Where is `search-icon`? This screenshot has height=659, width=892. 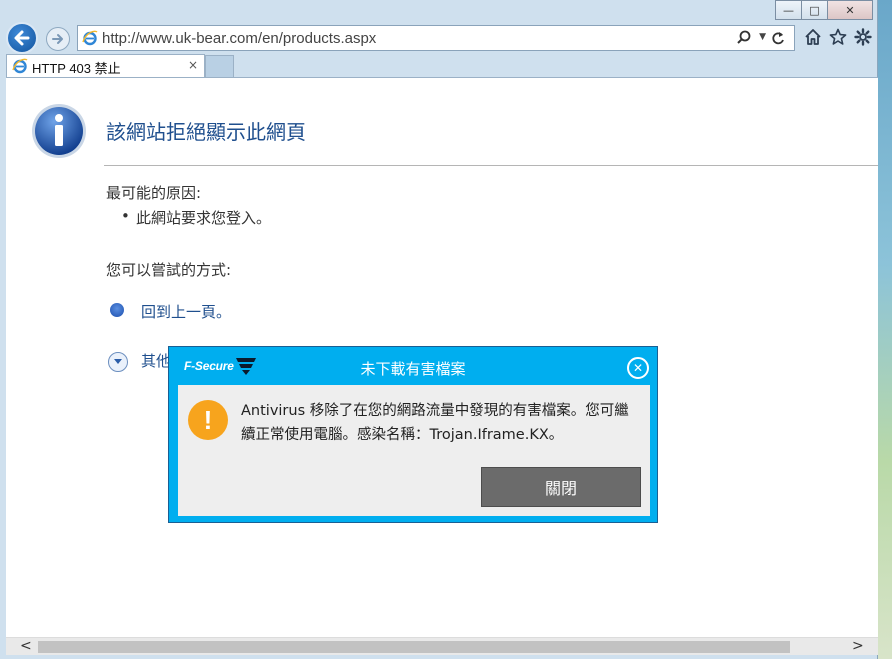
search-icon is located at coordinates (744, 38).